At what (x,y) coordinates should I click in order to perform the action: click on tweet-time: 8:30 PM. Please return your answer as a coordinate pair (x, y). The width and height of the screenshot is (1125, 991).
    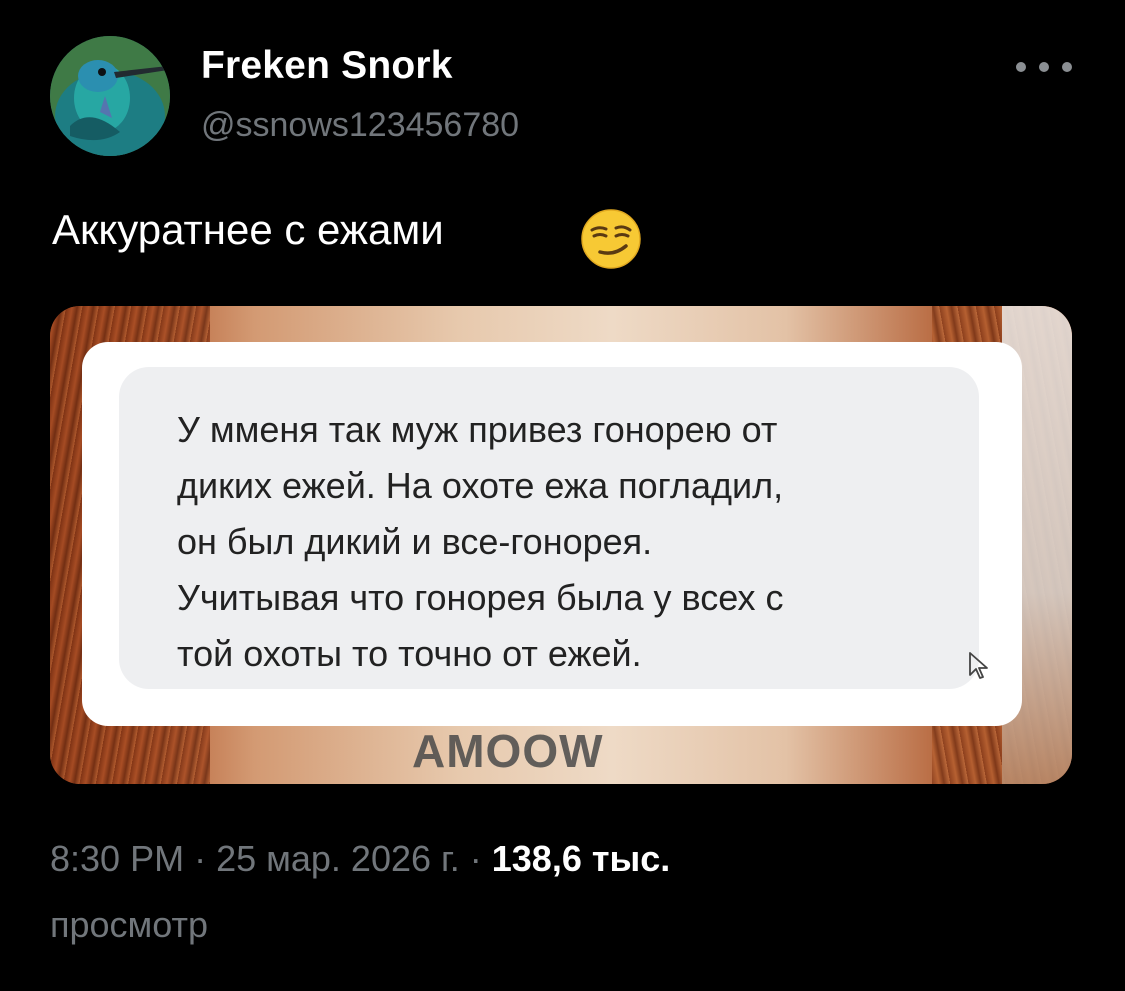
    Looking at the image, I should click on (117, 858).